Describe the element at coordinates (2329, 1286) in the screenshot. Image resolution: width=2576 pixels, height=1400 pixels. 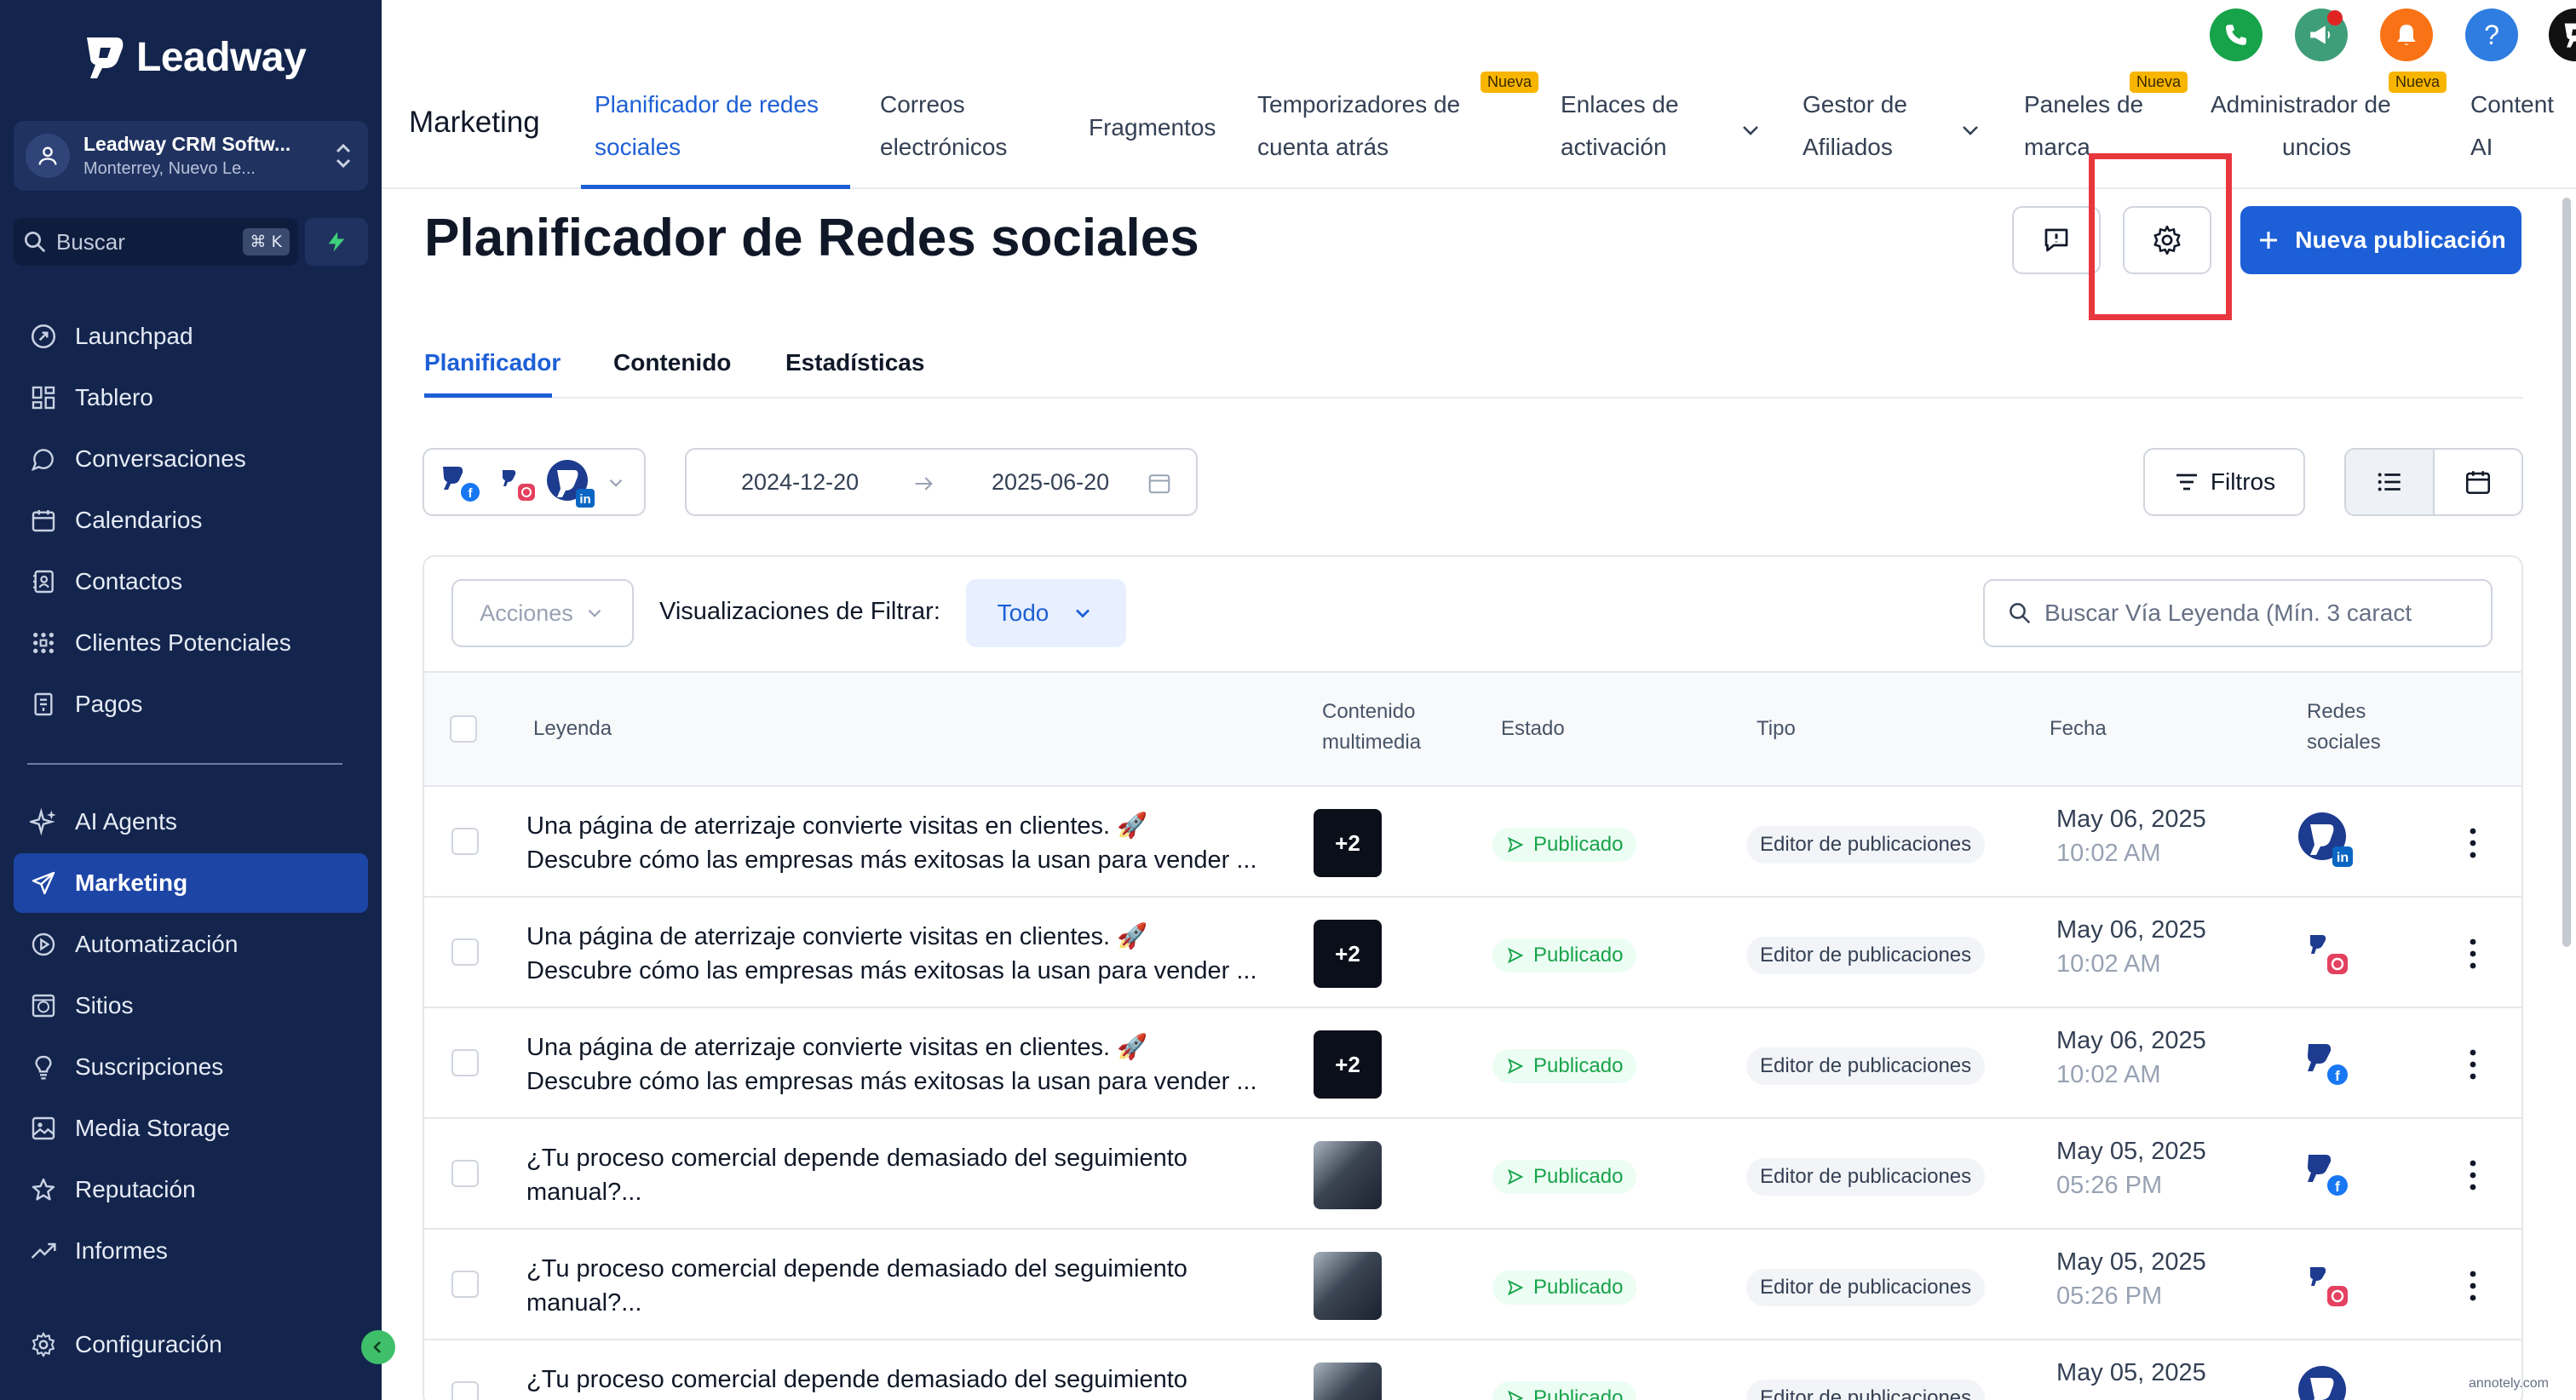
I see `instagram-account-icon` at that location.